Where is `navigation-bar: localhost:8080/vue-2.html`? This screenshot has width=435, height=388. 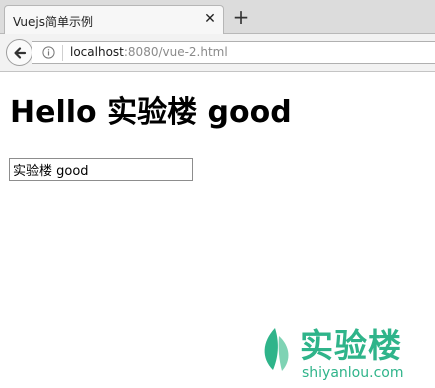
navigation-bar: localhost:8080/vue-2.html is located at coordinates (217, 53).